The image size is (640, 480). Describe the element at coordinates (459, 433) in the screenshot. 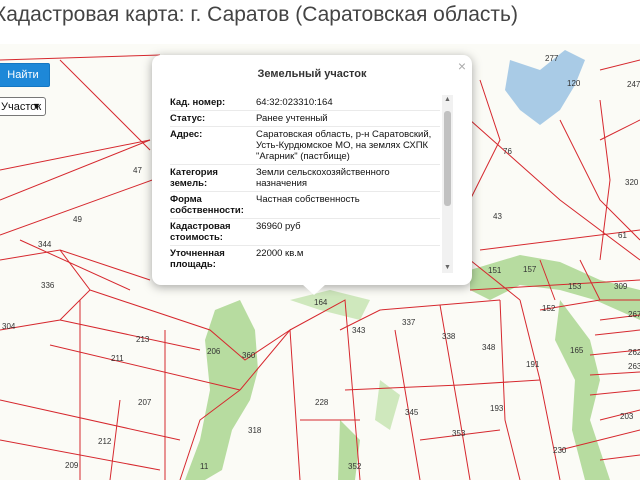

I see `map-plot-label: 353` at that location.